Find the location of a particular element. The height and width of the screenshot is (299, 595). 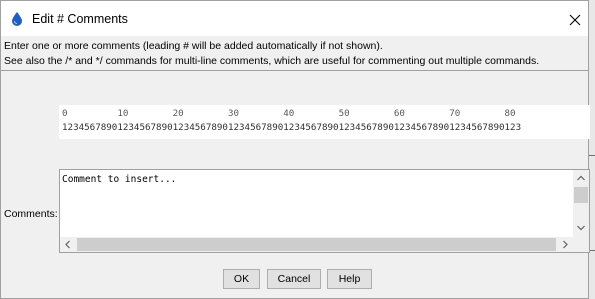

vertical-scrollbar is located at coordinates (581, 203).